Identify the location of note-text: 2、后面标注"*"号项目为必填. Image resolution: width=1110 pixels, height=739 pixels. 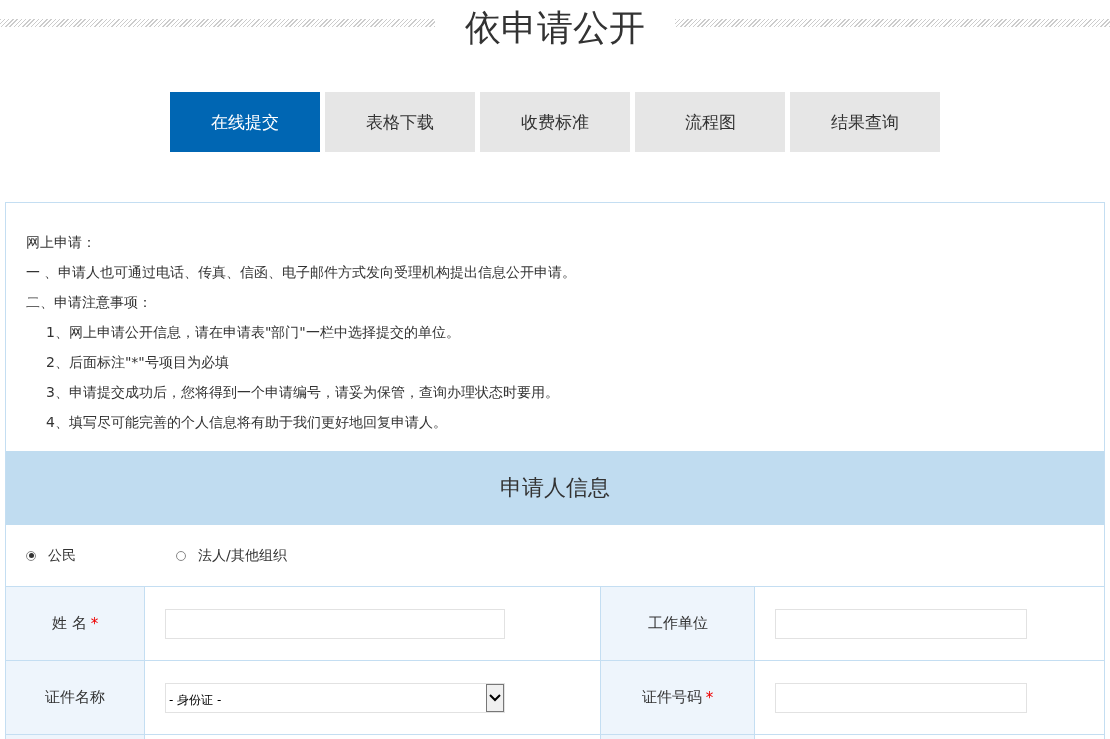
(137, 362).